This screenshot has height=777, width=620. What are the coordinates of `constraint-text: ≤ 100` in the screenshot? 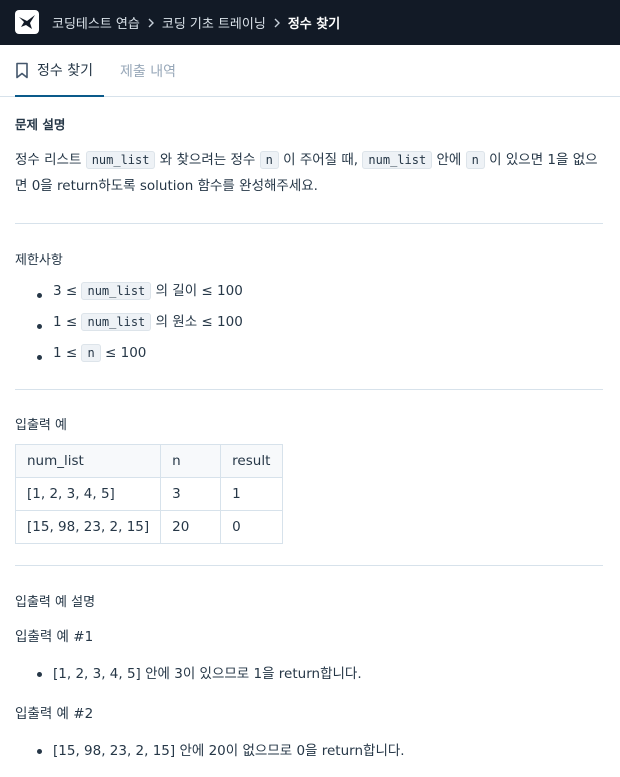 It's located at (123, 353).